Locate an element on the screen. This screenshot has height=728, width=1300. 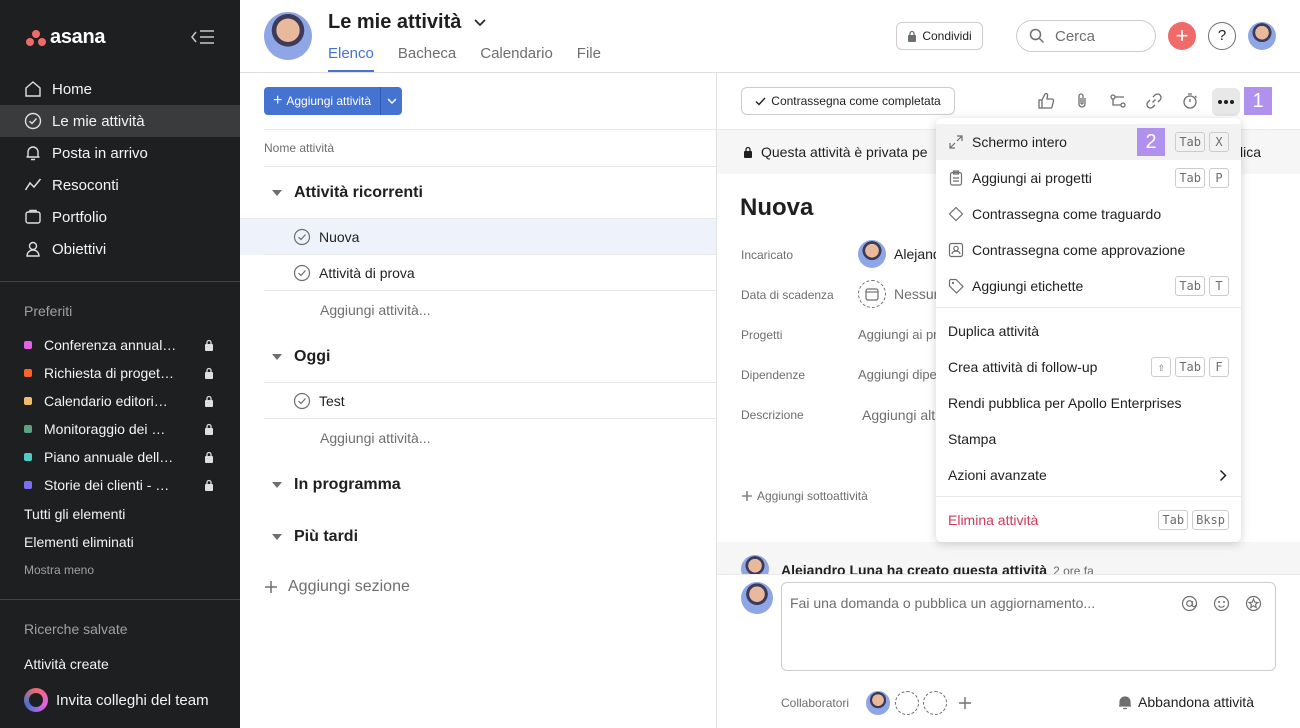
menu-item-label: Aggiungi ai progetti is located at coordinates (1032, 178).